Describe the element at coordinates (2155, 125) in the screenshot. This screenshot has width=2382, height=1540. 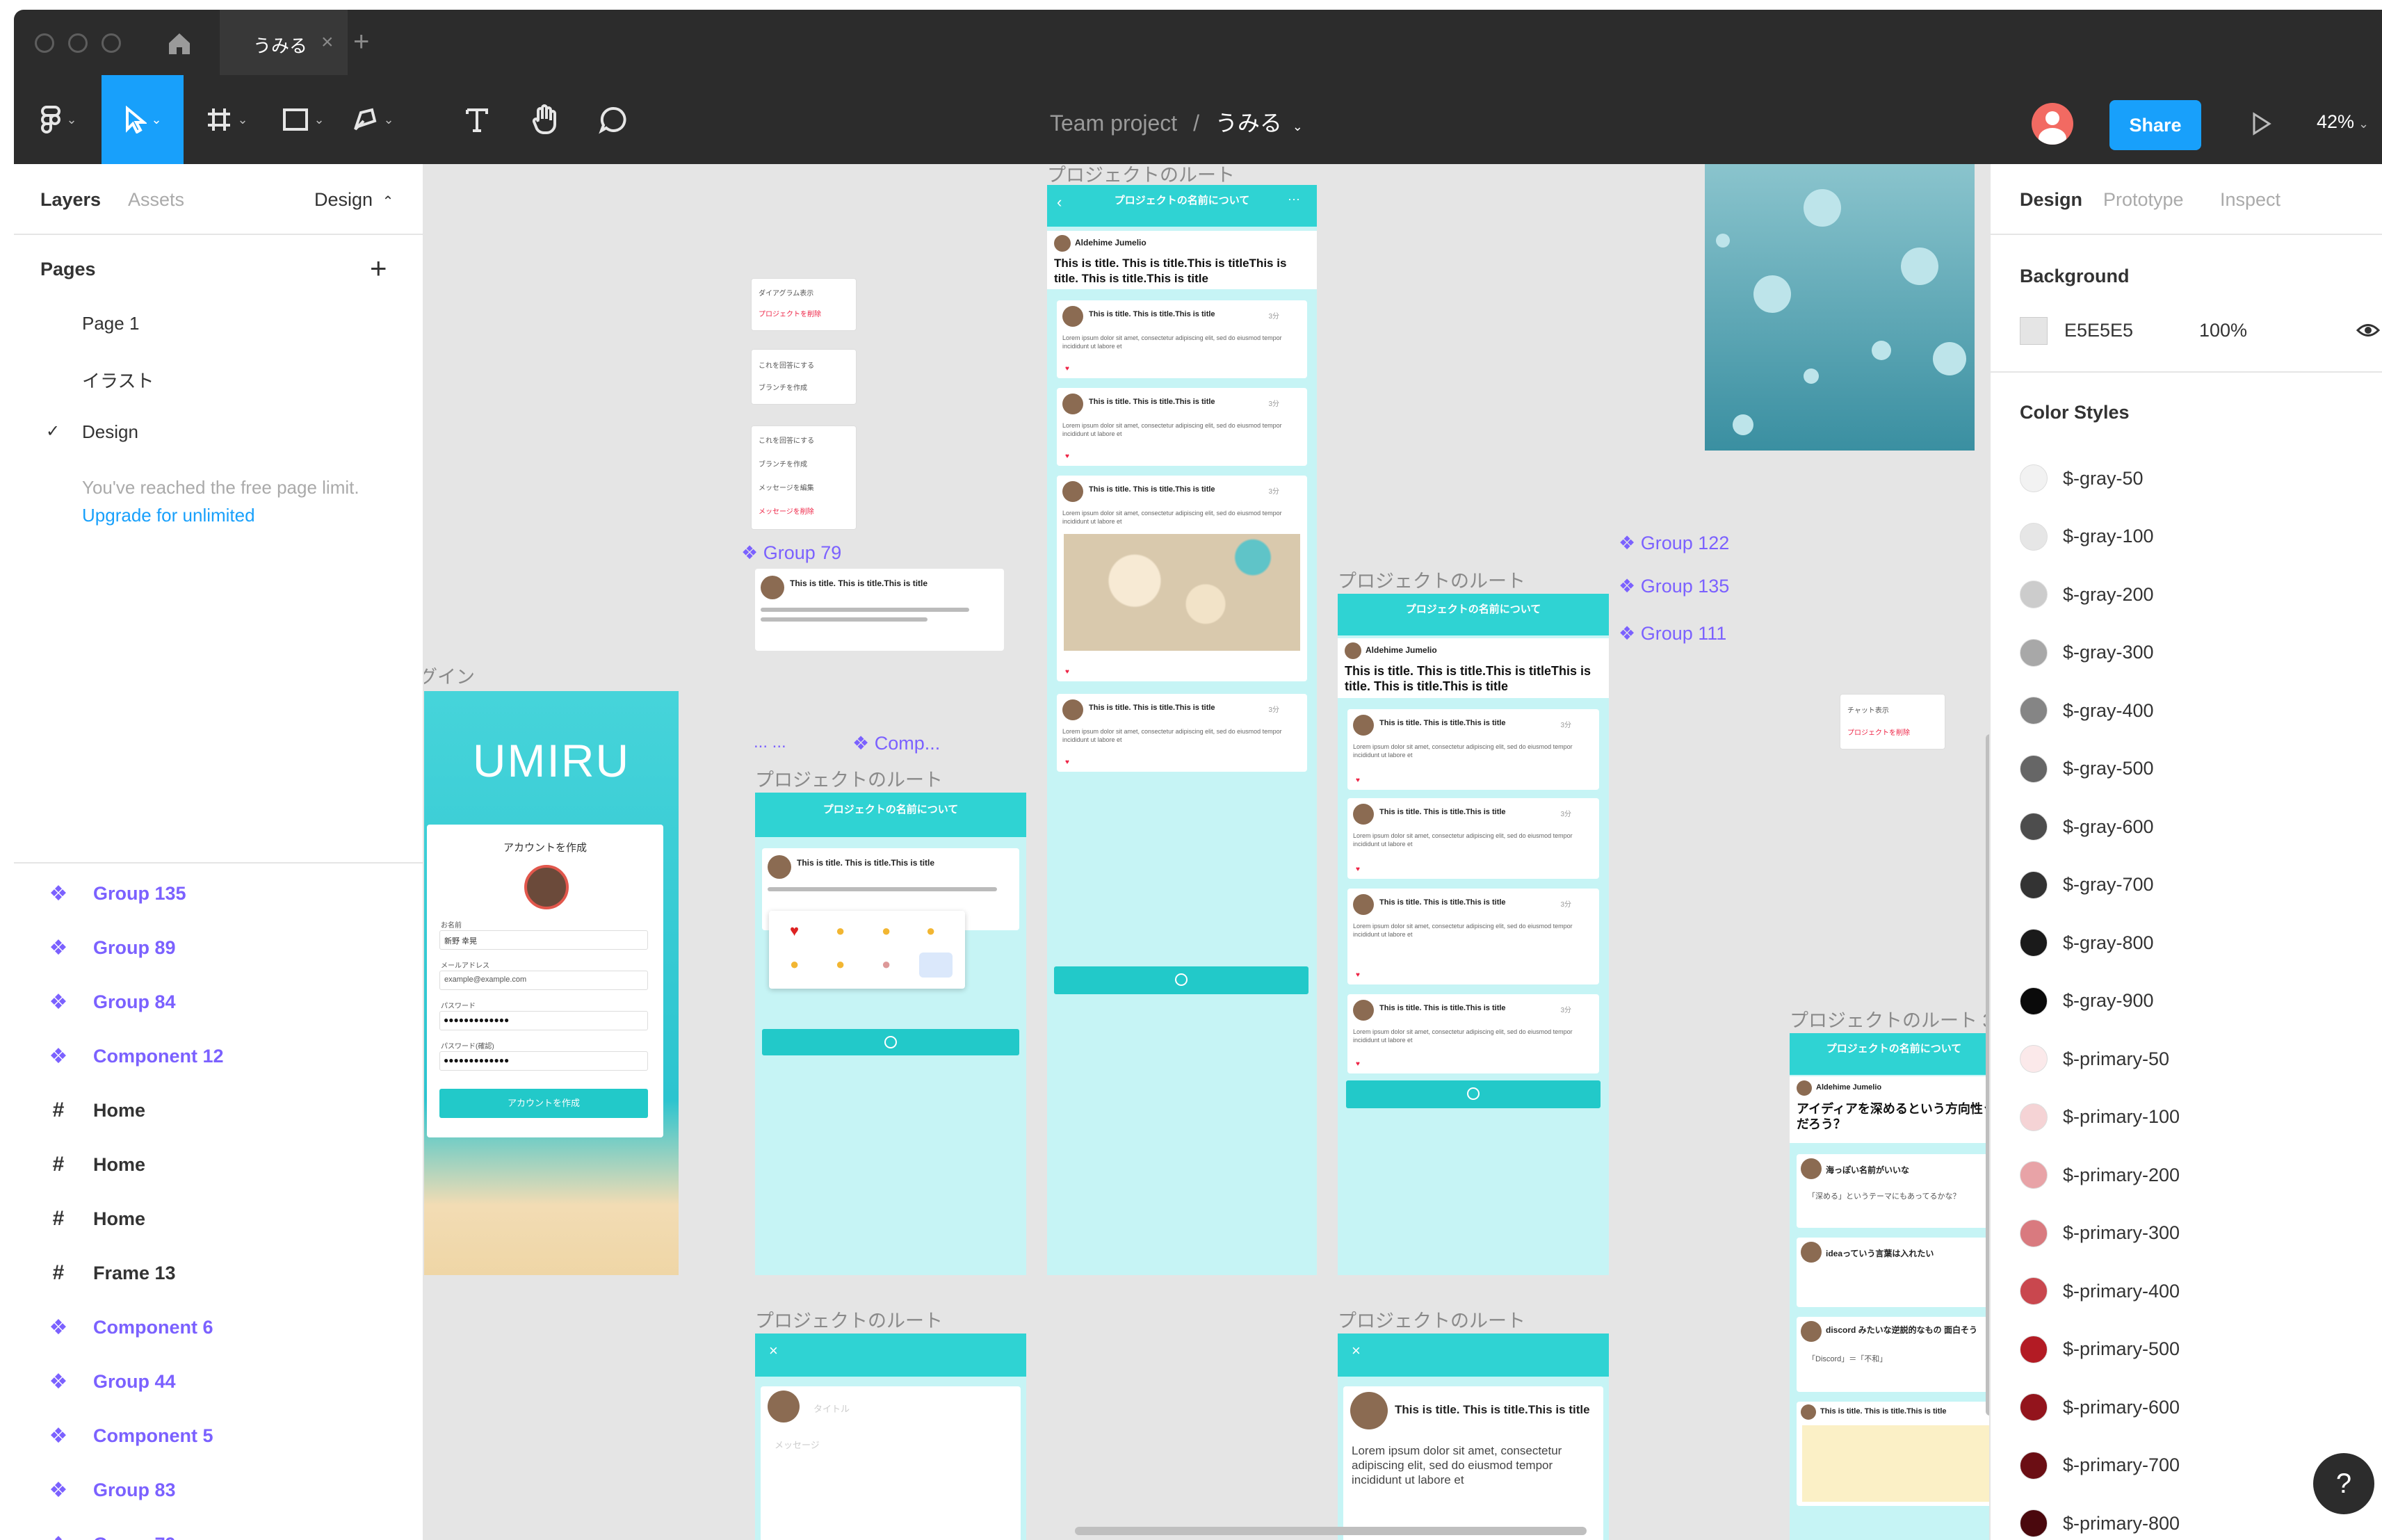
I see `share-button: Share` at that location.